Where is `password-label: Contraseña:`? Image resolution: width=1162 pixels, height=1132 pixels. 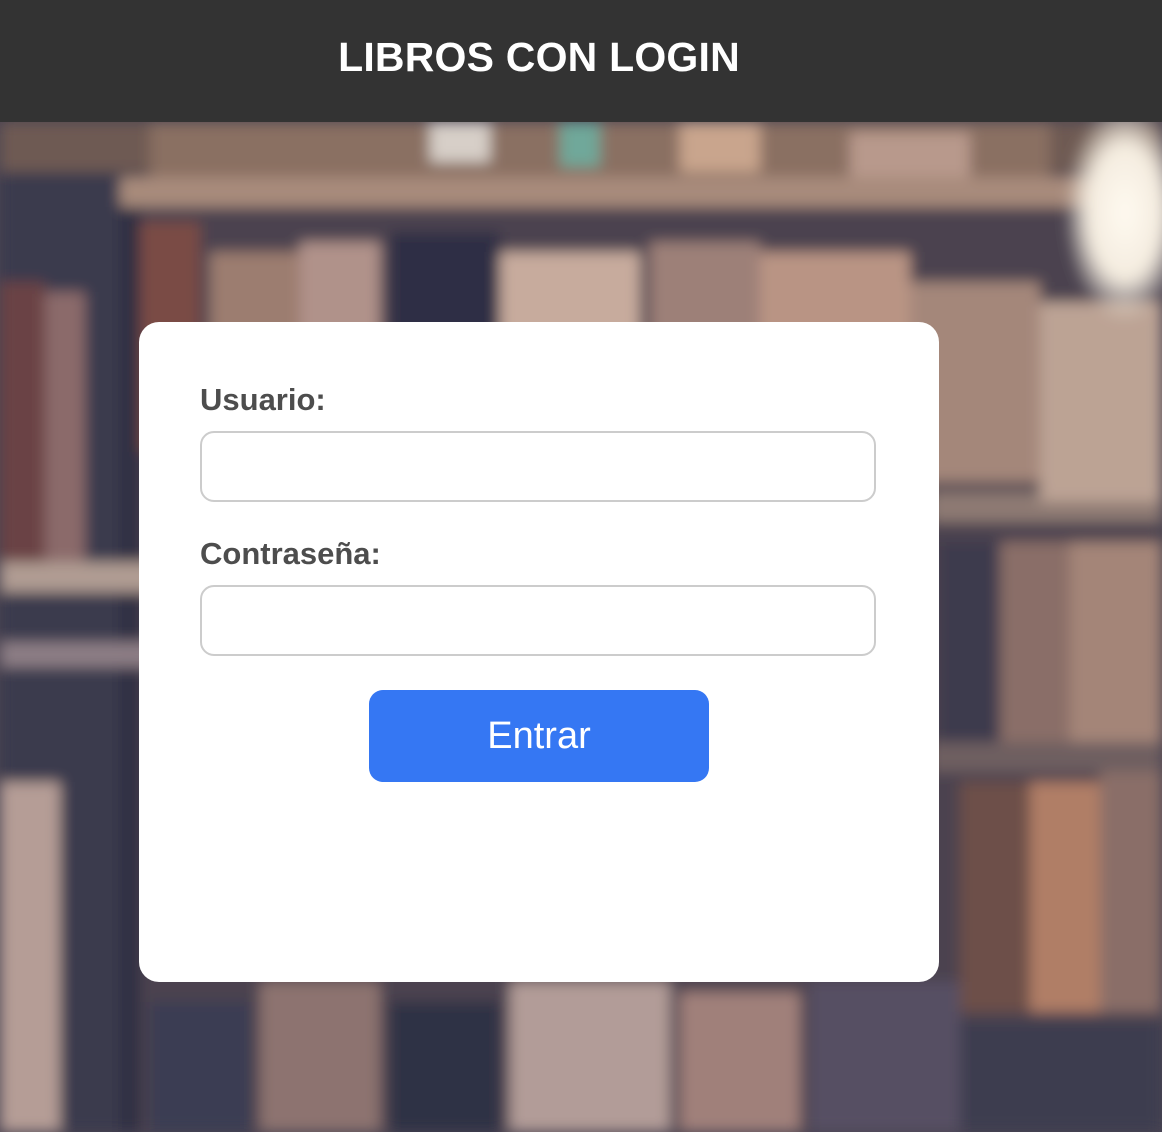 password-label: Contraseña: is located at coordinates (290, 553).